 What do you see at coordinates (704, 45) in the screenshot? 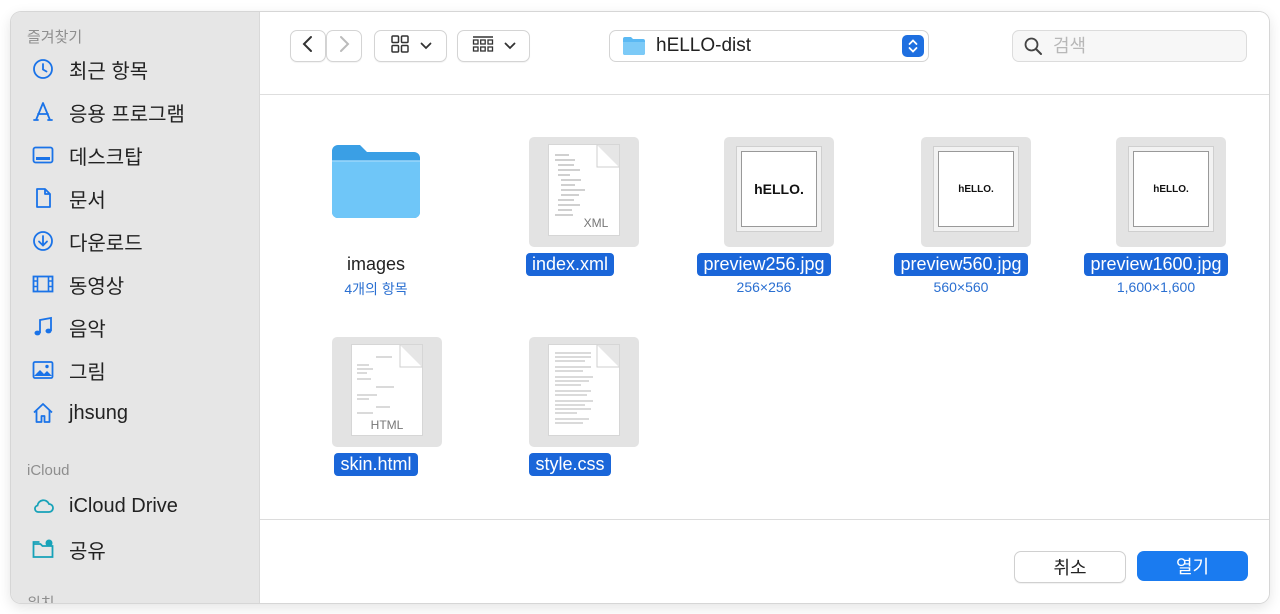
I see `current-folder-label: hELLO-dist` at bounding box center [704, 45].